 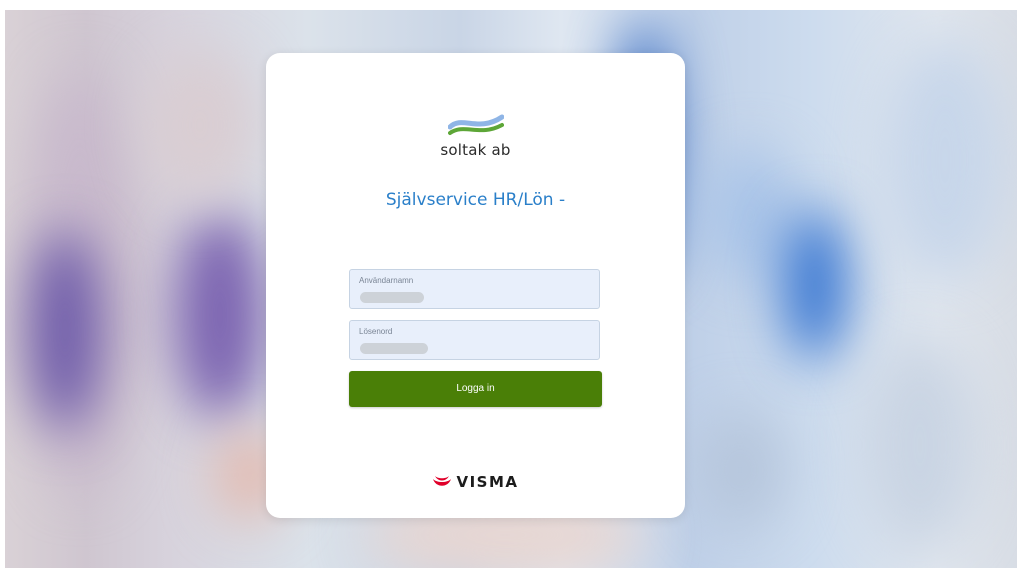 What do you see at coordinates (386, 280) in the screenshot?
I see `username-label: Användarnamn` at bounding box center [386, 280].